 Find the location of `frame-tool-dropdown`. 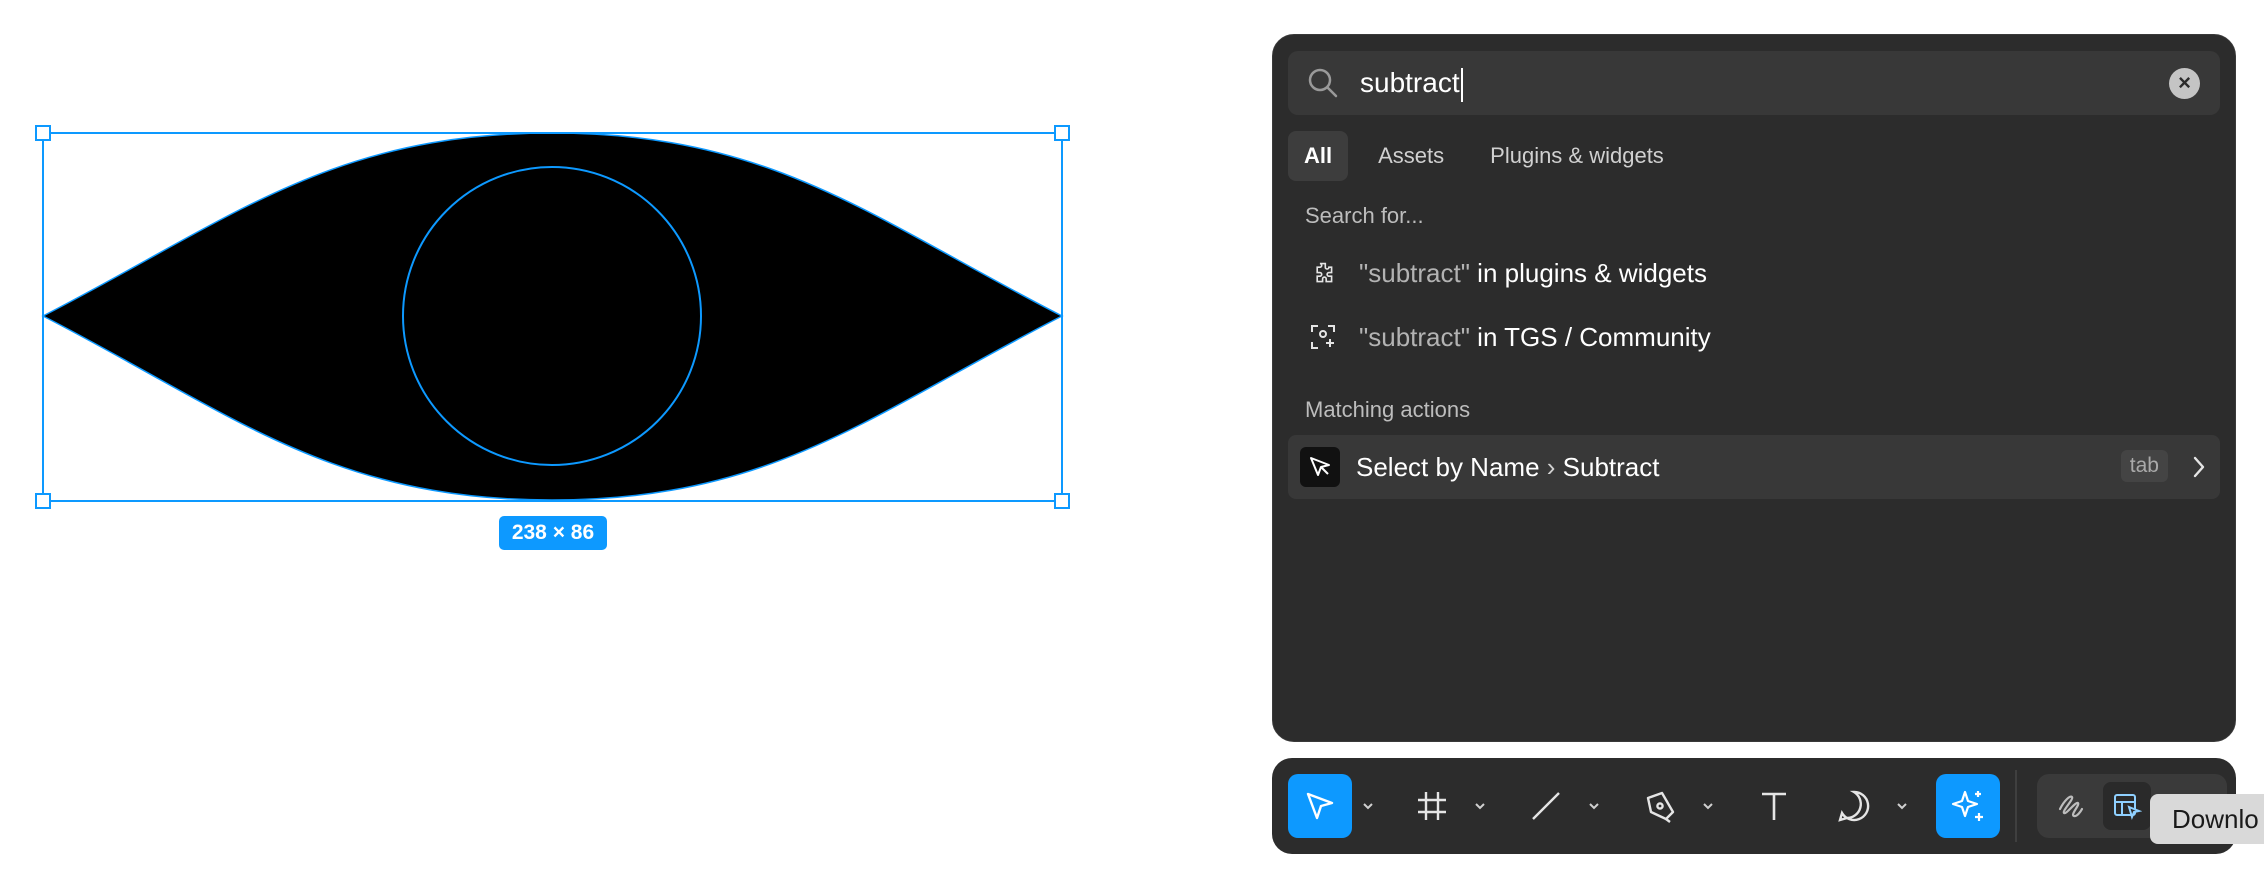

frame-tool-dropdown is located at coordinates (1480, 806).